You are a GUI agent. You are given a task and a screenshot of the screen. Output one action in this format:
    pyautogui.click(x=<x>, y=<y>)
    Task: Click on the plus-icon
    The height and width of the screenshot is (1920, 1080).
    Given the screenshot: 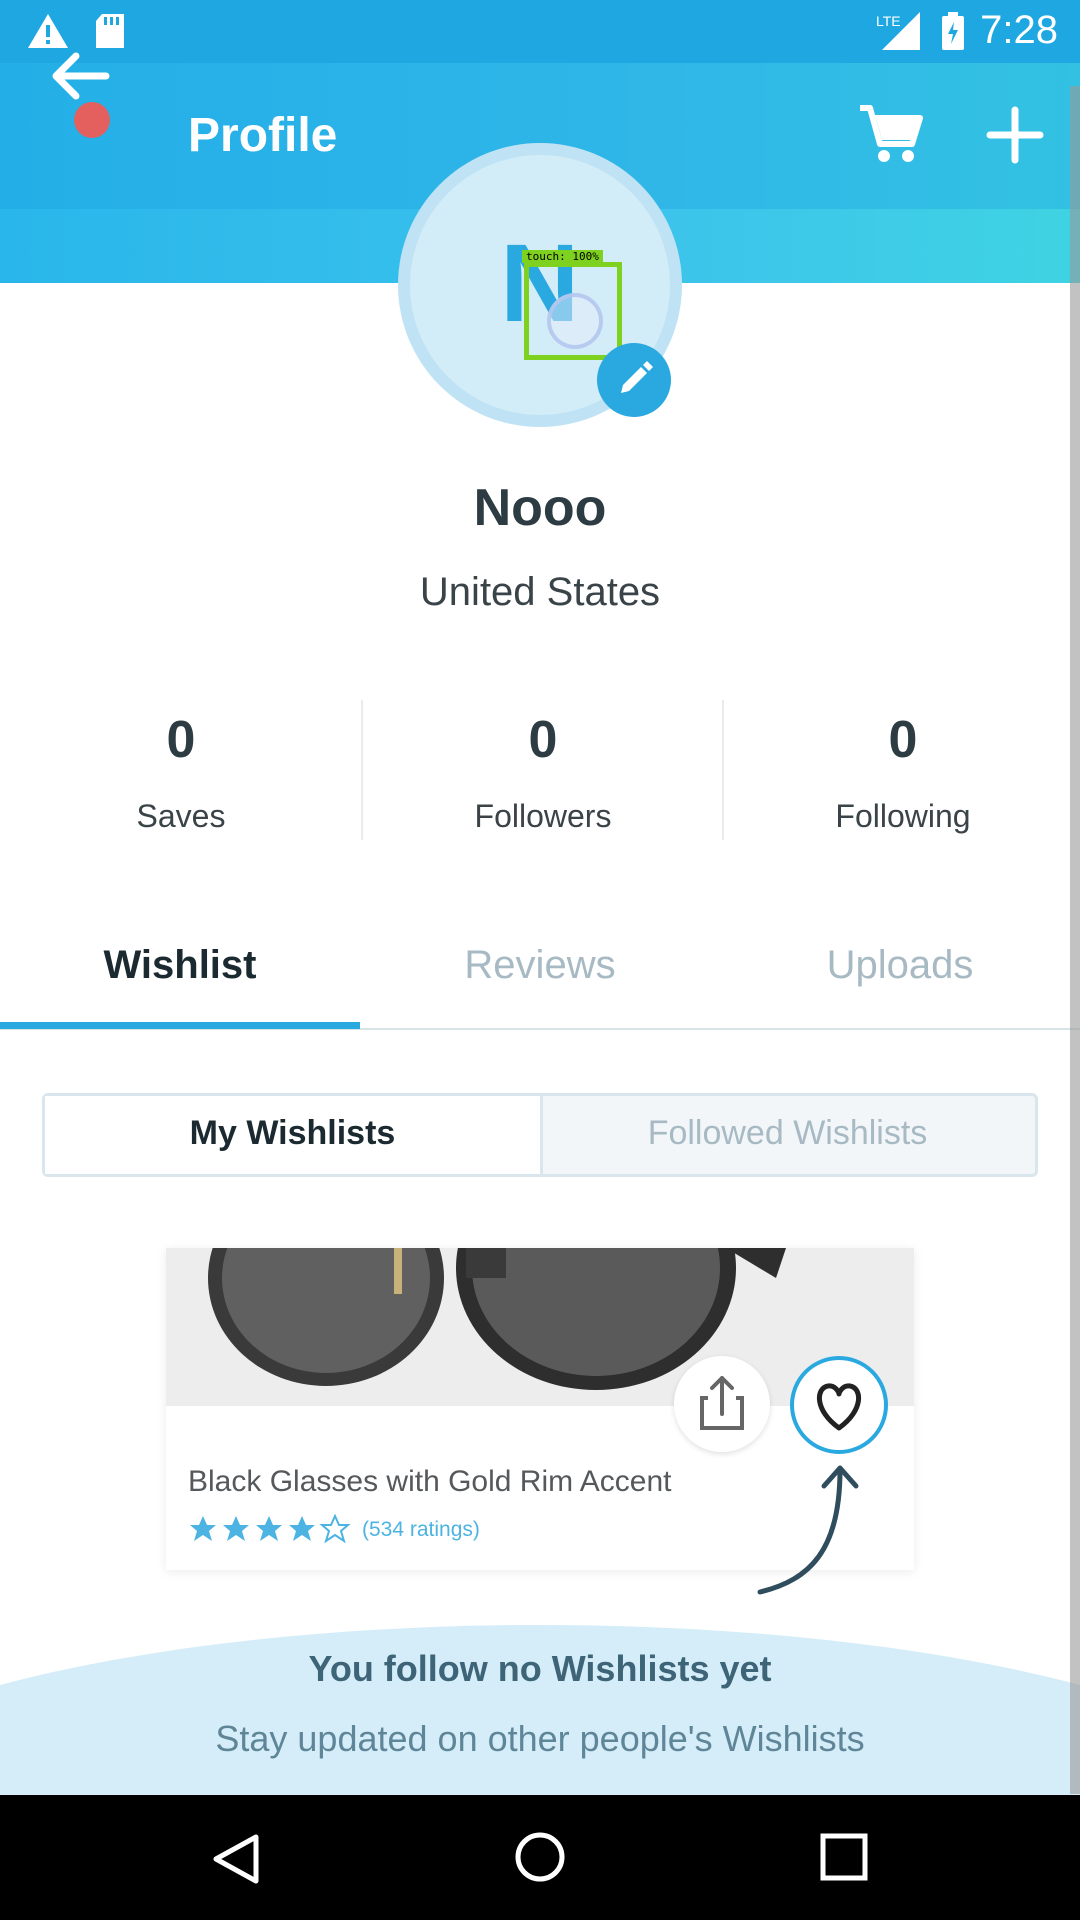 What is the action you would take?
    pyautogui.click(x=1015, y=135)
    